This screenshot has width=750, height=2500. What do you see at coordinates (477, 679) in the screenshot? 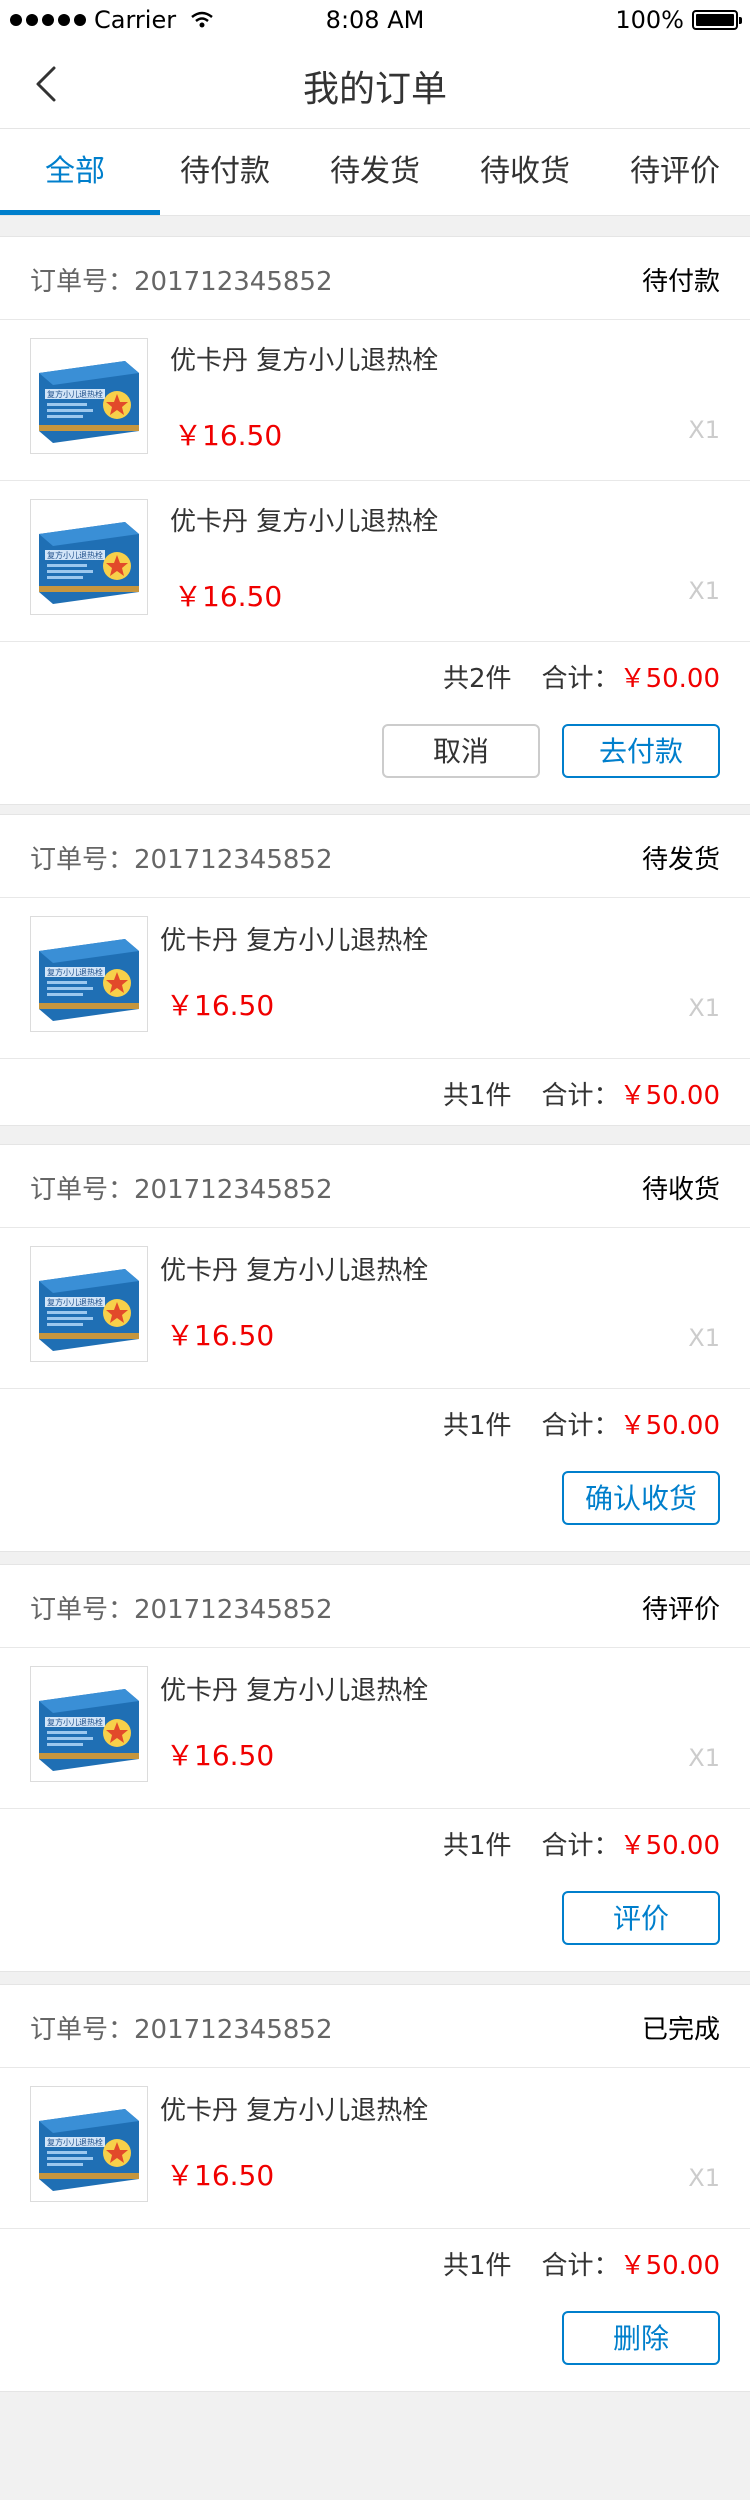
I see `item-count: 共2件` at bounding box center [477, 679].